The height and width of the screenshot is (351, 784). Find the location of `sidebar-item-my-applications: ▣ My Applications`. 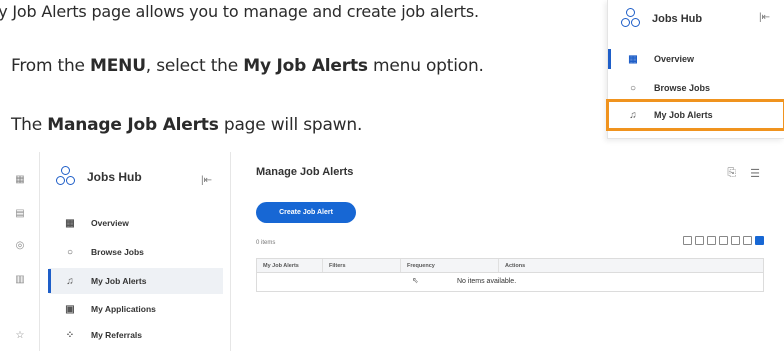

sidebar-item-my-applications: ▣ My Applications is located at coordinates (136, 309).